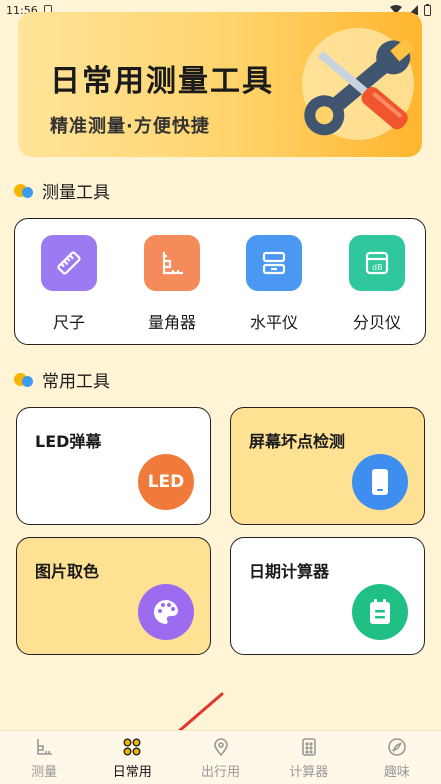 The width and height of the screenshot is (441, 784). What do you see at coordinates (377, 267) in the screenshot?
I see `svg-text: dB` at bounding box center [377, 267].